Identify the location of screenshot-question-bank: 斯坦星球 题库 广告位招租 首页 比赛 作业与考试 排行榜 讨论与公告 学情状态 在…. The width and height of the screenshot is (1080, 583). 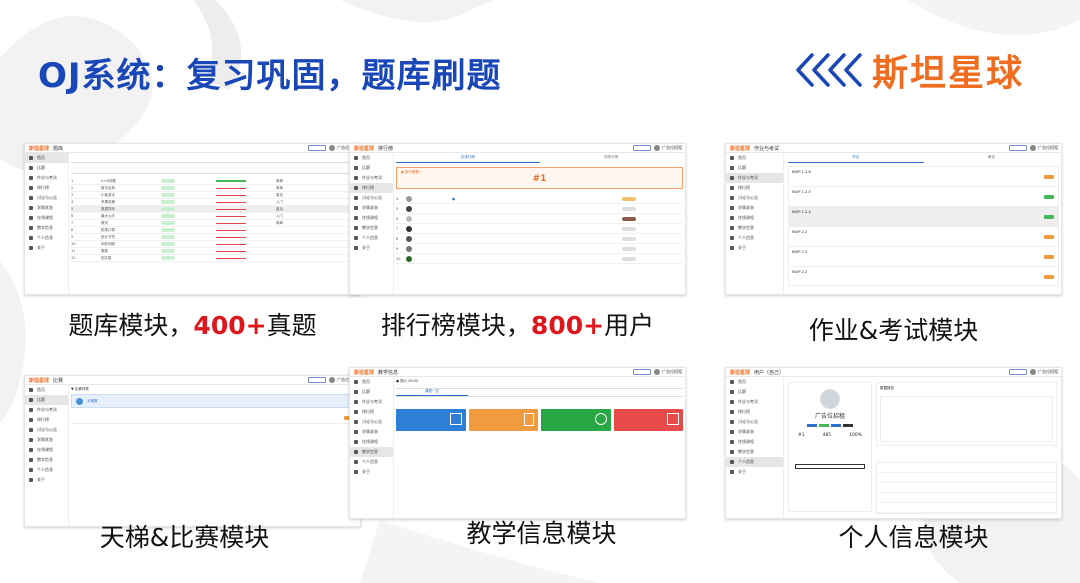
(192, 219).